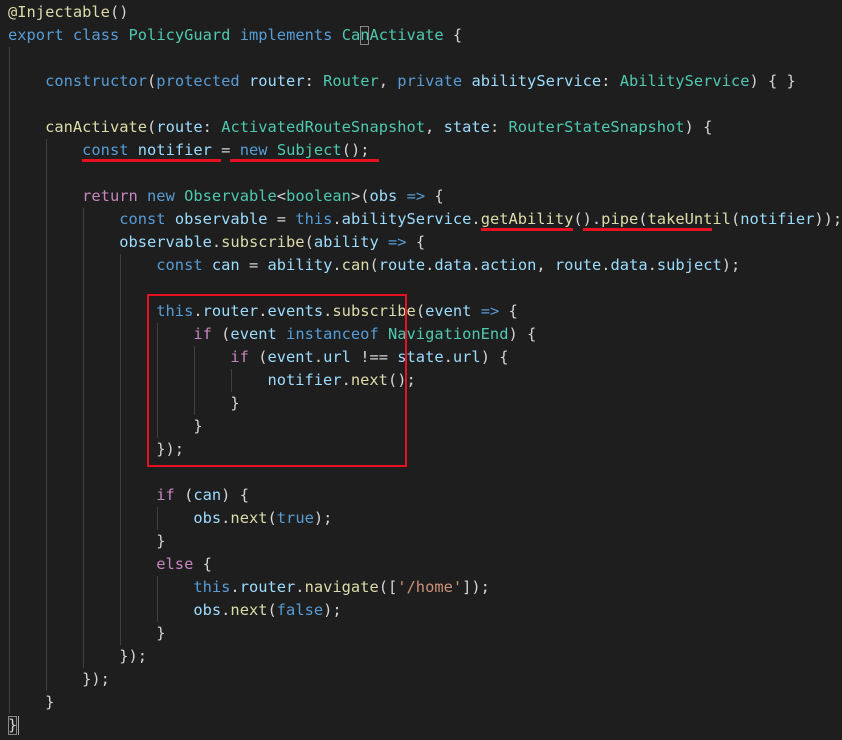 The width and height of the screenshot is (842, 740). What do you see at coordinates (249, 587) in the screenshot?
I see `code-line: this.router.navigate(['/home']);` at bounding box center [249, 587].